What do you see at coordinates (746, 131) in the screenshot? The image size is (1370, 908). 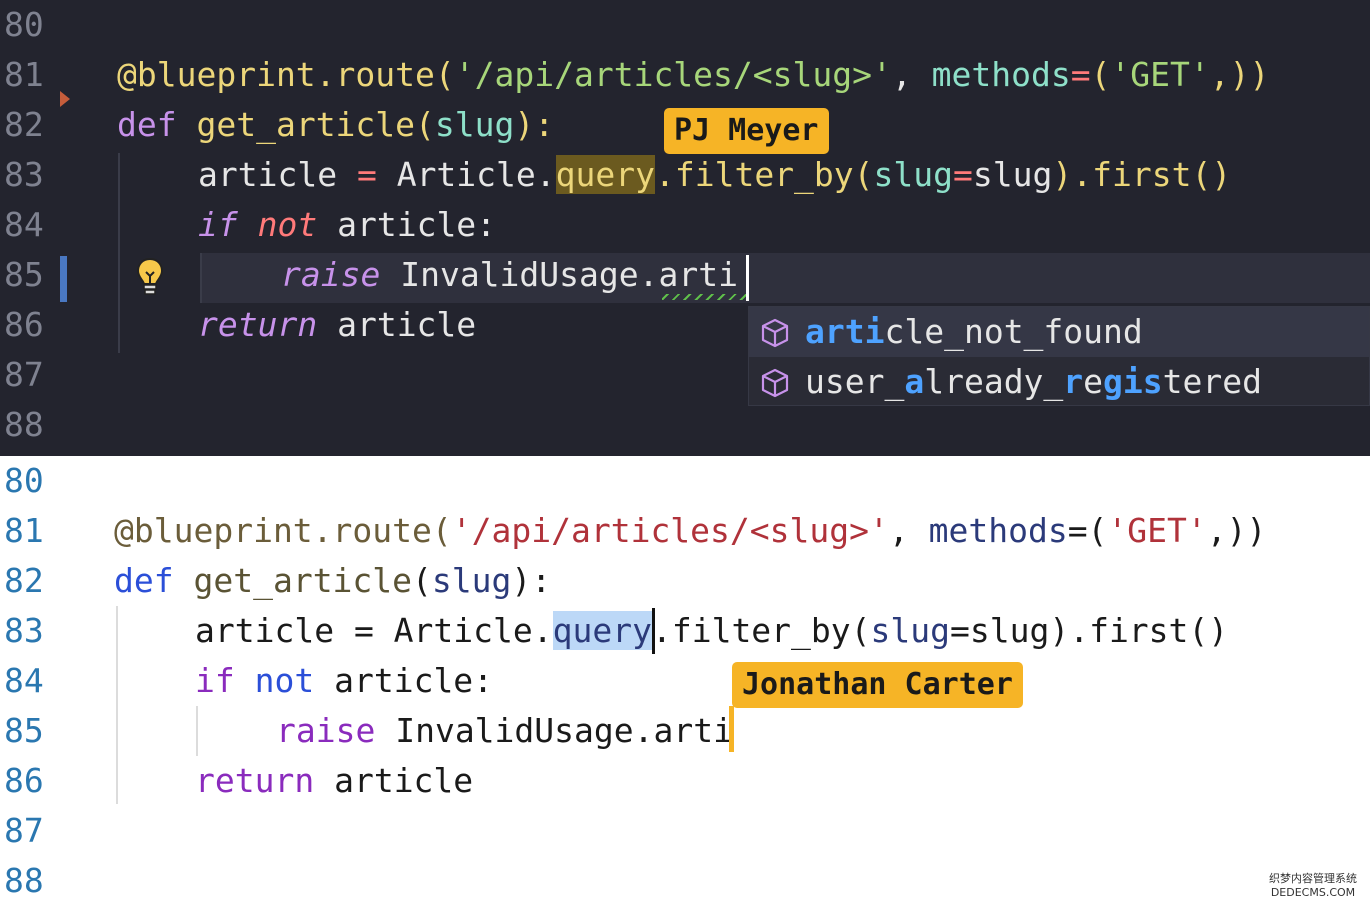 I see `collaborator-tag: PJ Meyer` at bounding box center [746, 131].